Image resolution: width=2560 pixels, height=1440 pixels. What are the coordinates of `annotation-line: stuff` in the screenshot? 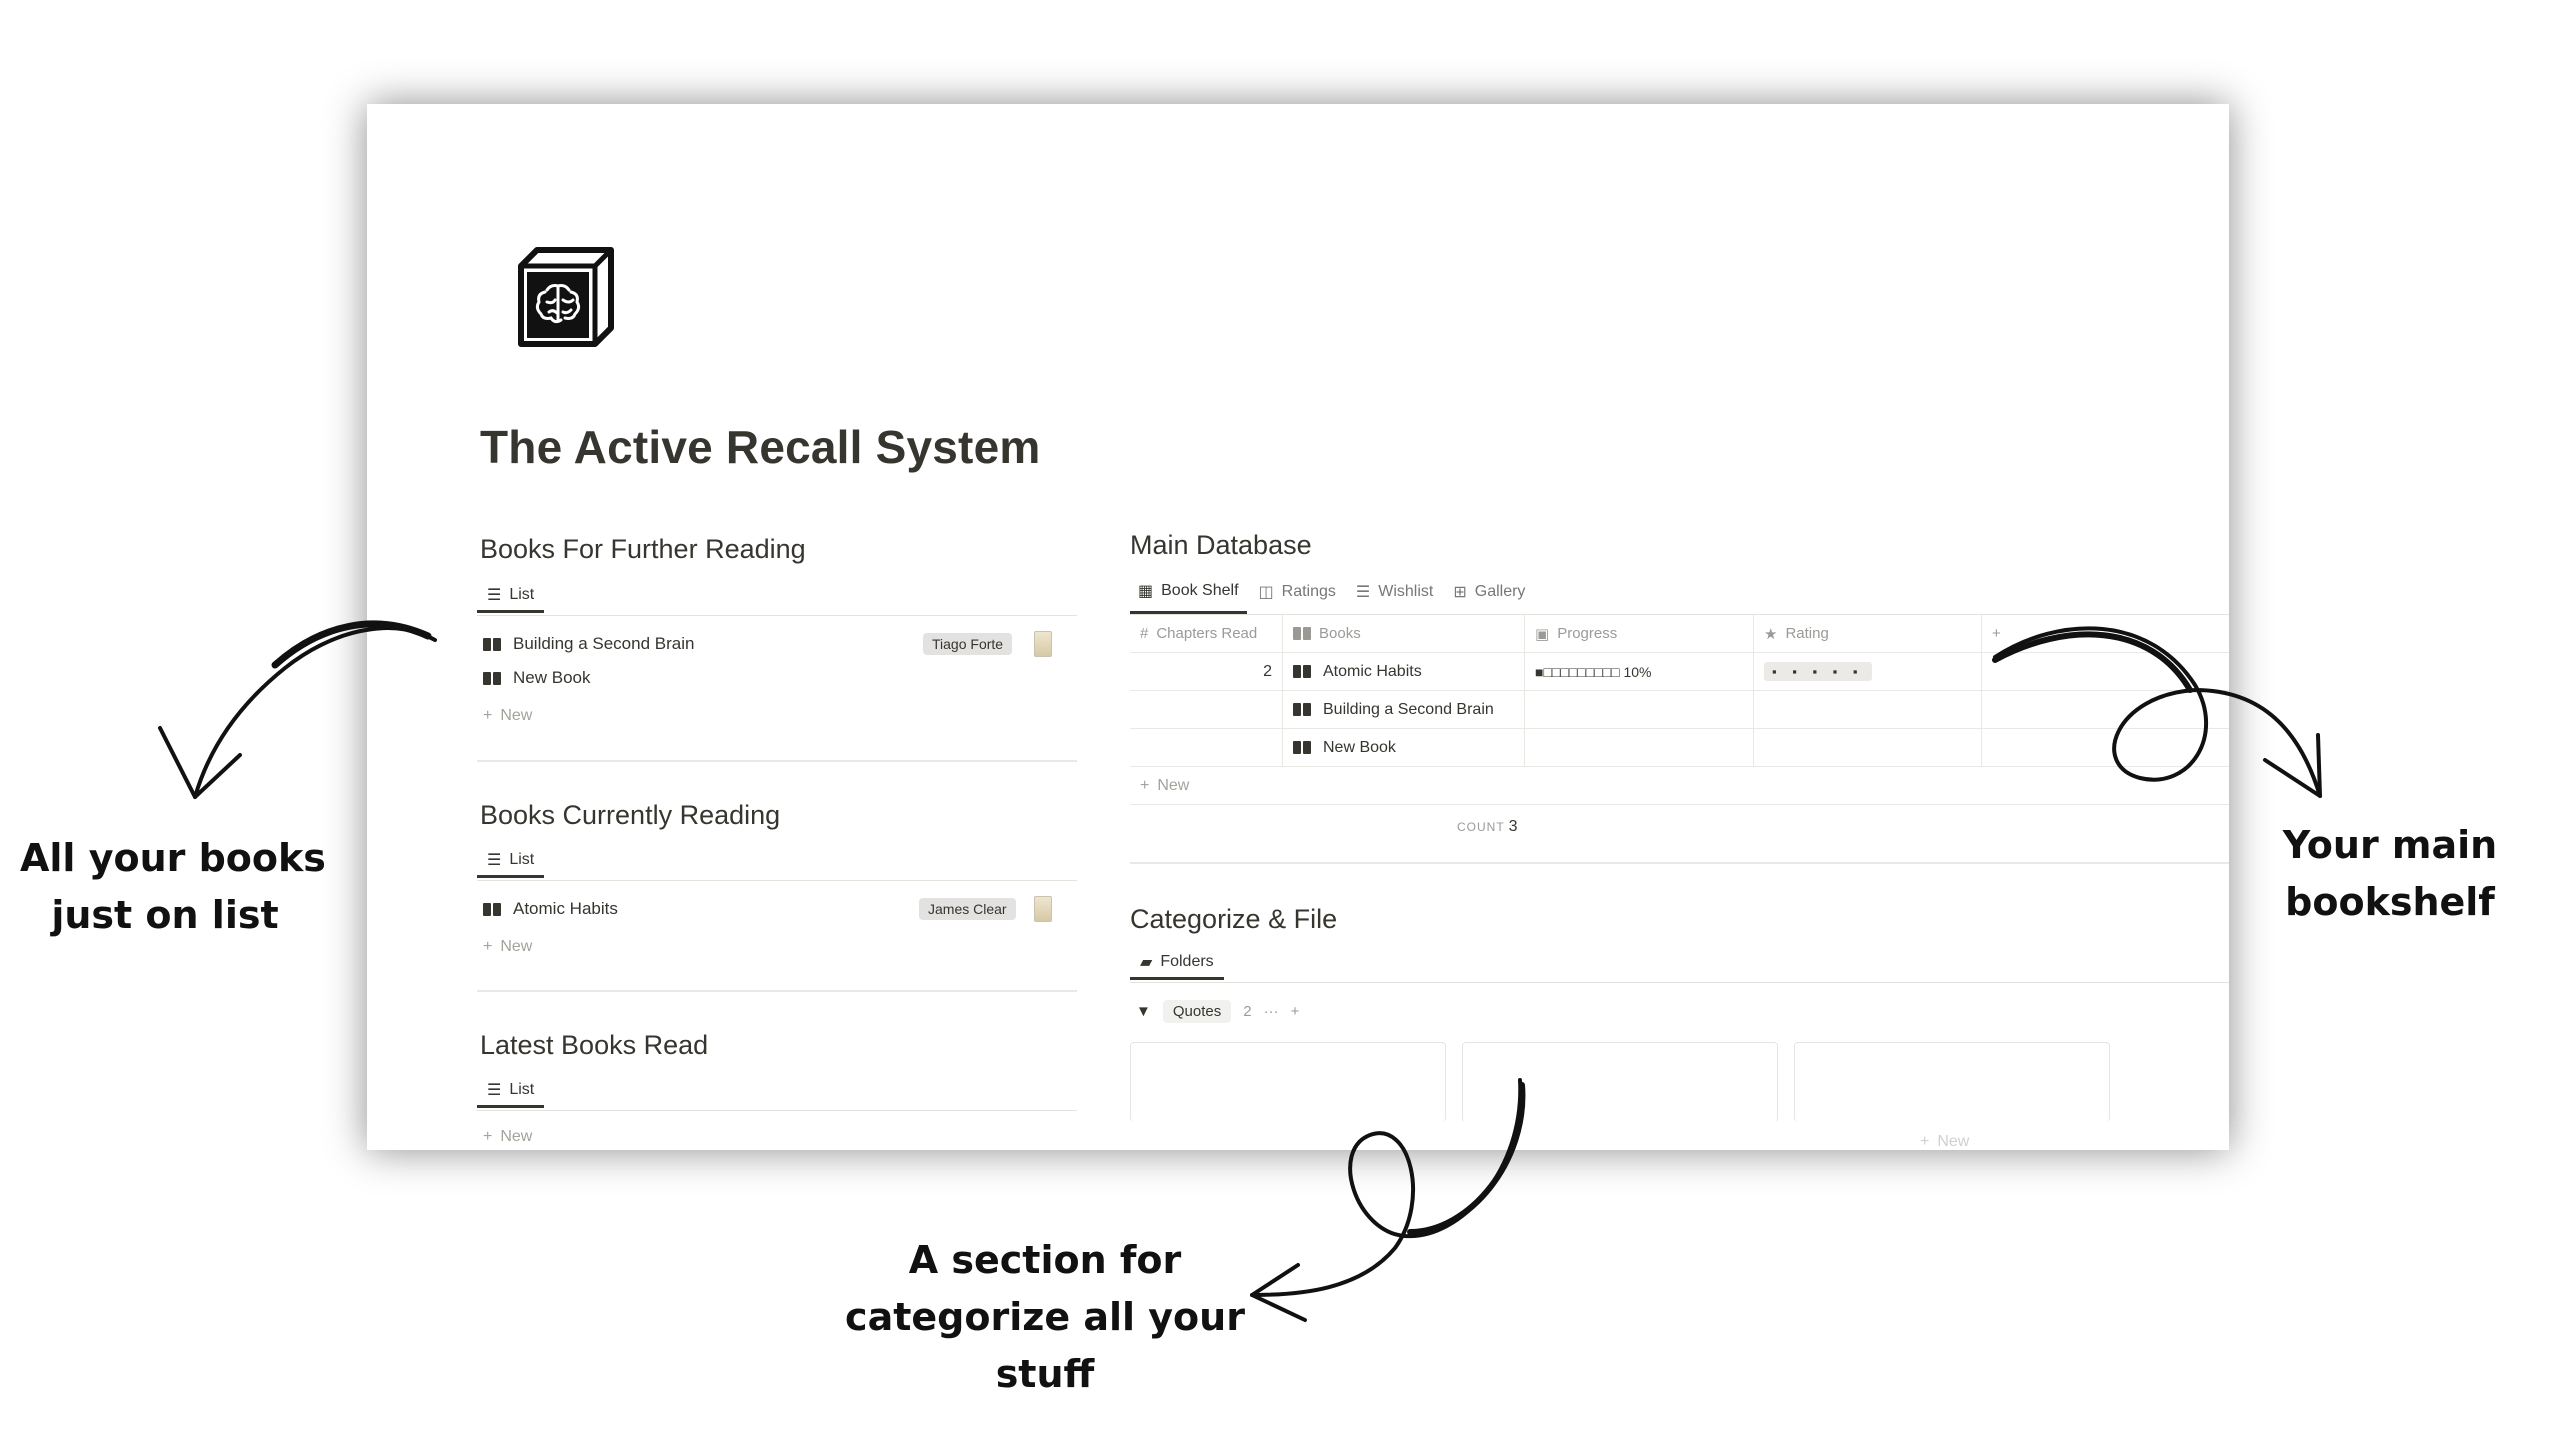 It's located at (1045, 1374).